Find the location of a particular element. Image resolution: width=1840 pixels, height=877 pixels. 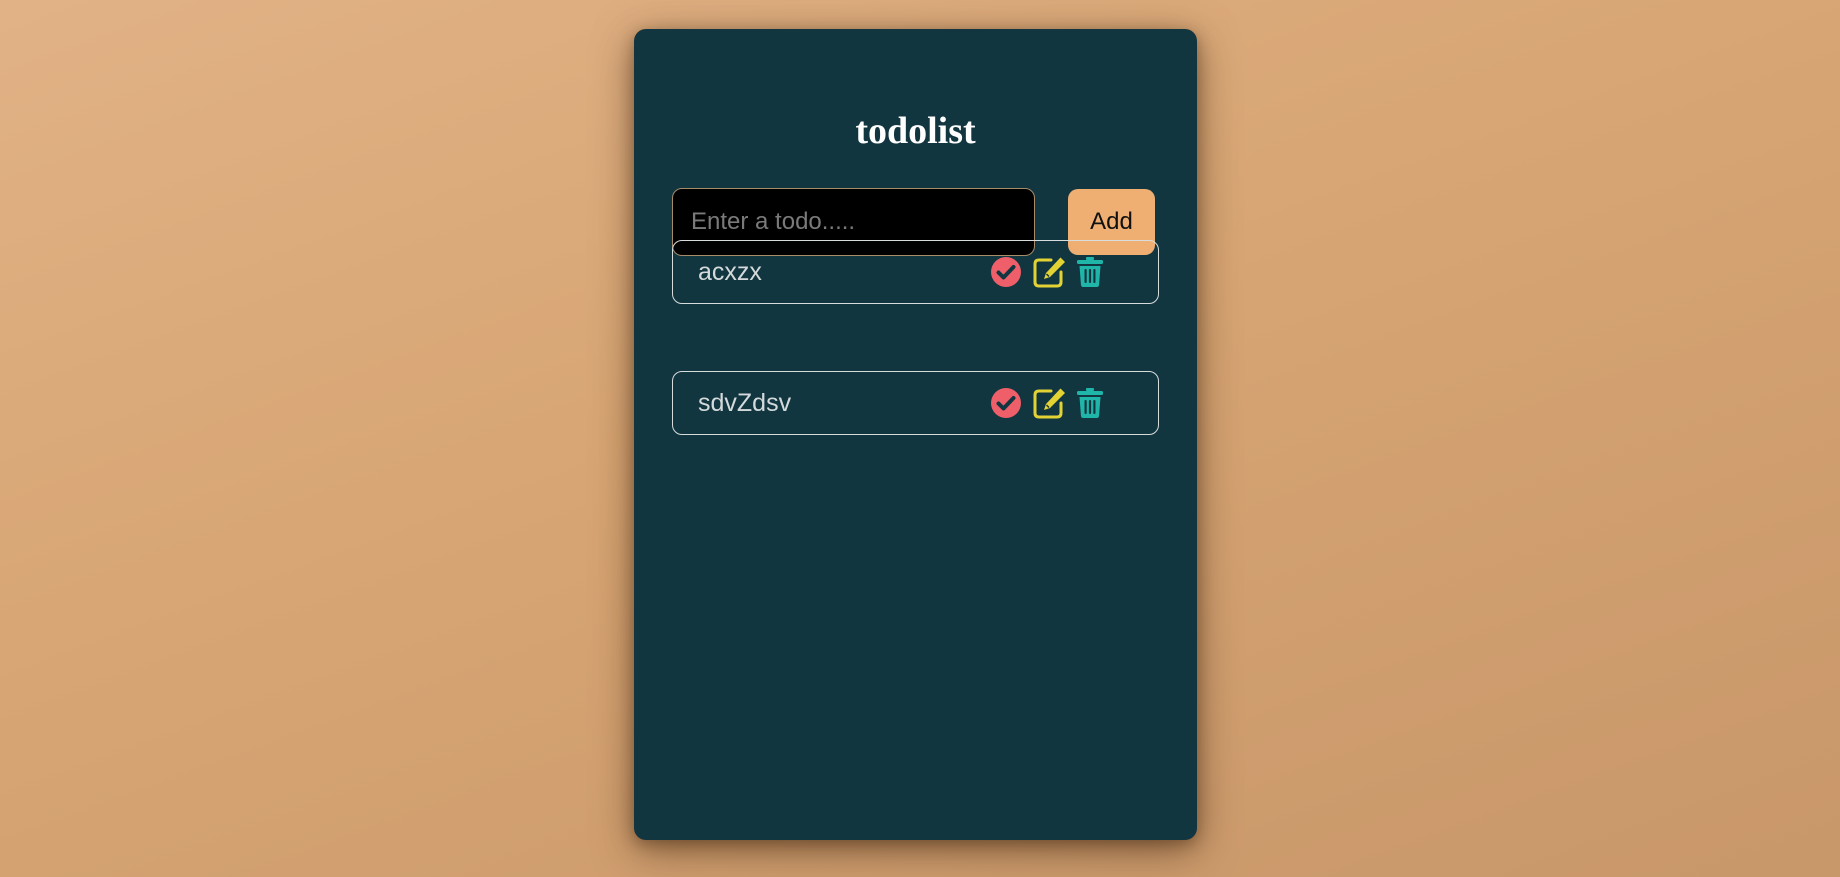

todo-item: acxzx is located at coordinates (915, 272).